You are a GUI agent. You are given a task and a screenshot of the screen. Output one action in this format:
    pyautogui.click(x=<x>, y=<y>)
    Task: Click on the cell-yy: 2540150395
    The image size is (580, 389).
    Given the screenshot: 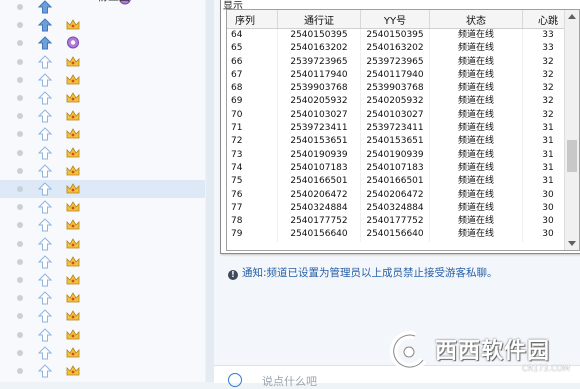 What is the action you would take?
    pyautogui.click(x=395, y=35)
    